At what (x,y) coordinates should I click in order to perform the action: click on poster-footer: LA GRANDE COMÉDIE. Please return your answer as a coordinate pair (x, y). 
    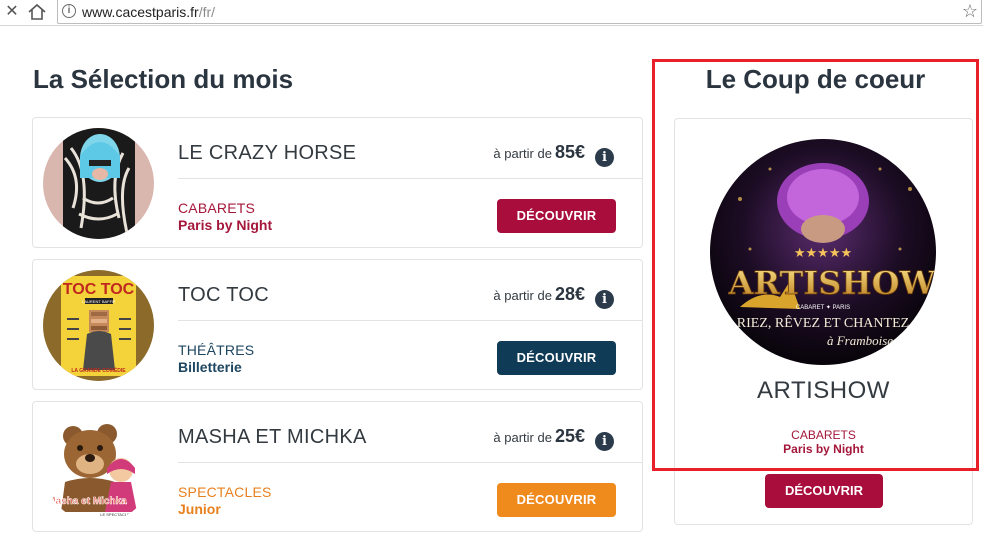
    Looking at the image, I should click on (98, 370).